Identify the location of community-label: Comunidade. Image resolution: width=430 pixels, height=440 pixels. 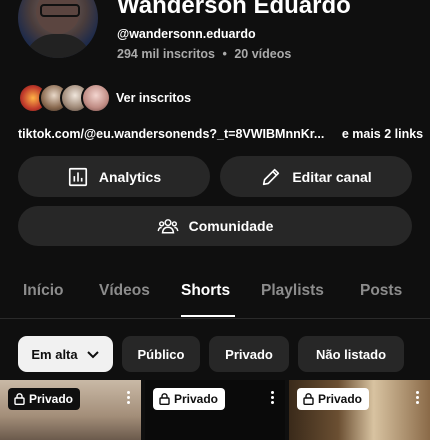
(231, 226).